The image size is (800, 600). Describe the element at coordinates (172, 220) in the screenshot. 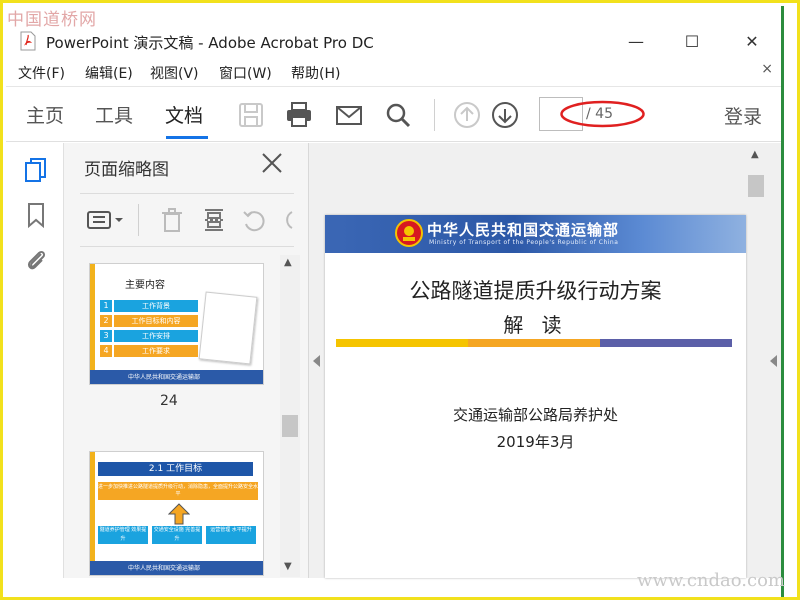

I see `delete-page-icon` at that location.